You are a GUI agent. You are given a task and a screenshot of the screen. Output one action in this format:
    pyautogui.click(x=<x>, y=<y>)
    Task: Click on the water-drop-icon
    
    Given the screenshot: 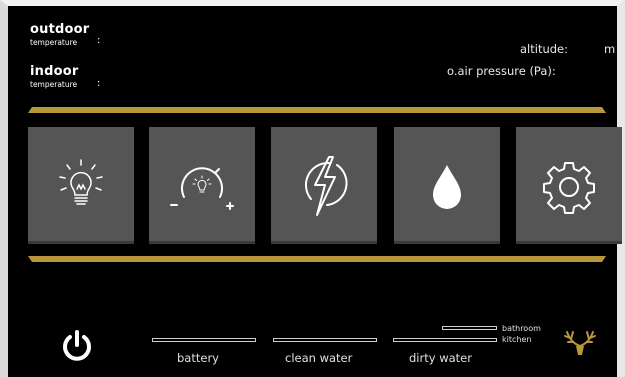 What is the action you would take?
    pyautogui.click(x=447, y=187)
    